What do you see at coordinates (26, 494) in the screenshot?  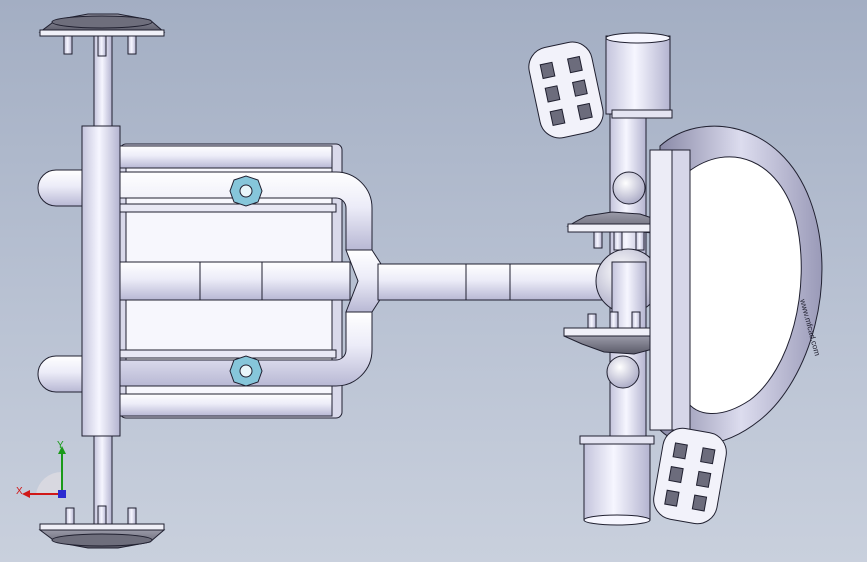 I see `x-axis-arrow-head` at bounding box center [26, 494].